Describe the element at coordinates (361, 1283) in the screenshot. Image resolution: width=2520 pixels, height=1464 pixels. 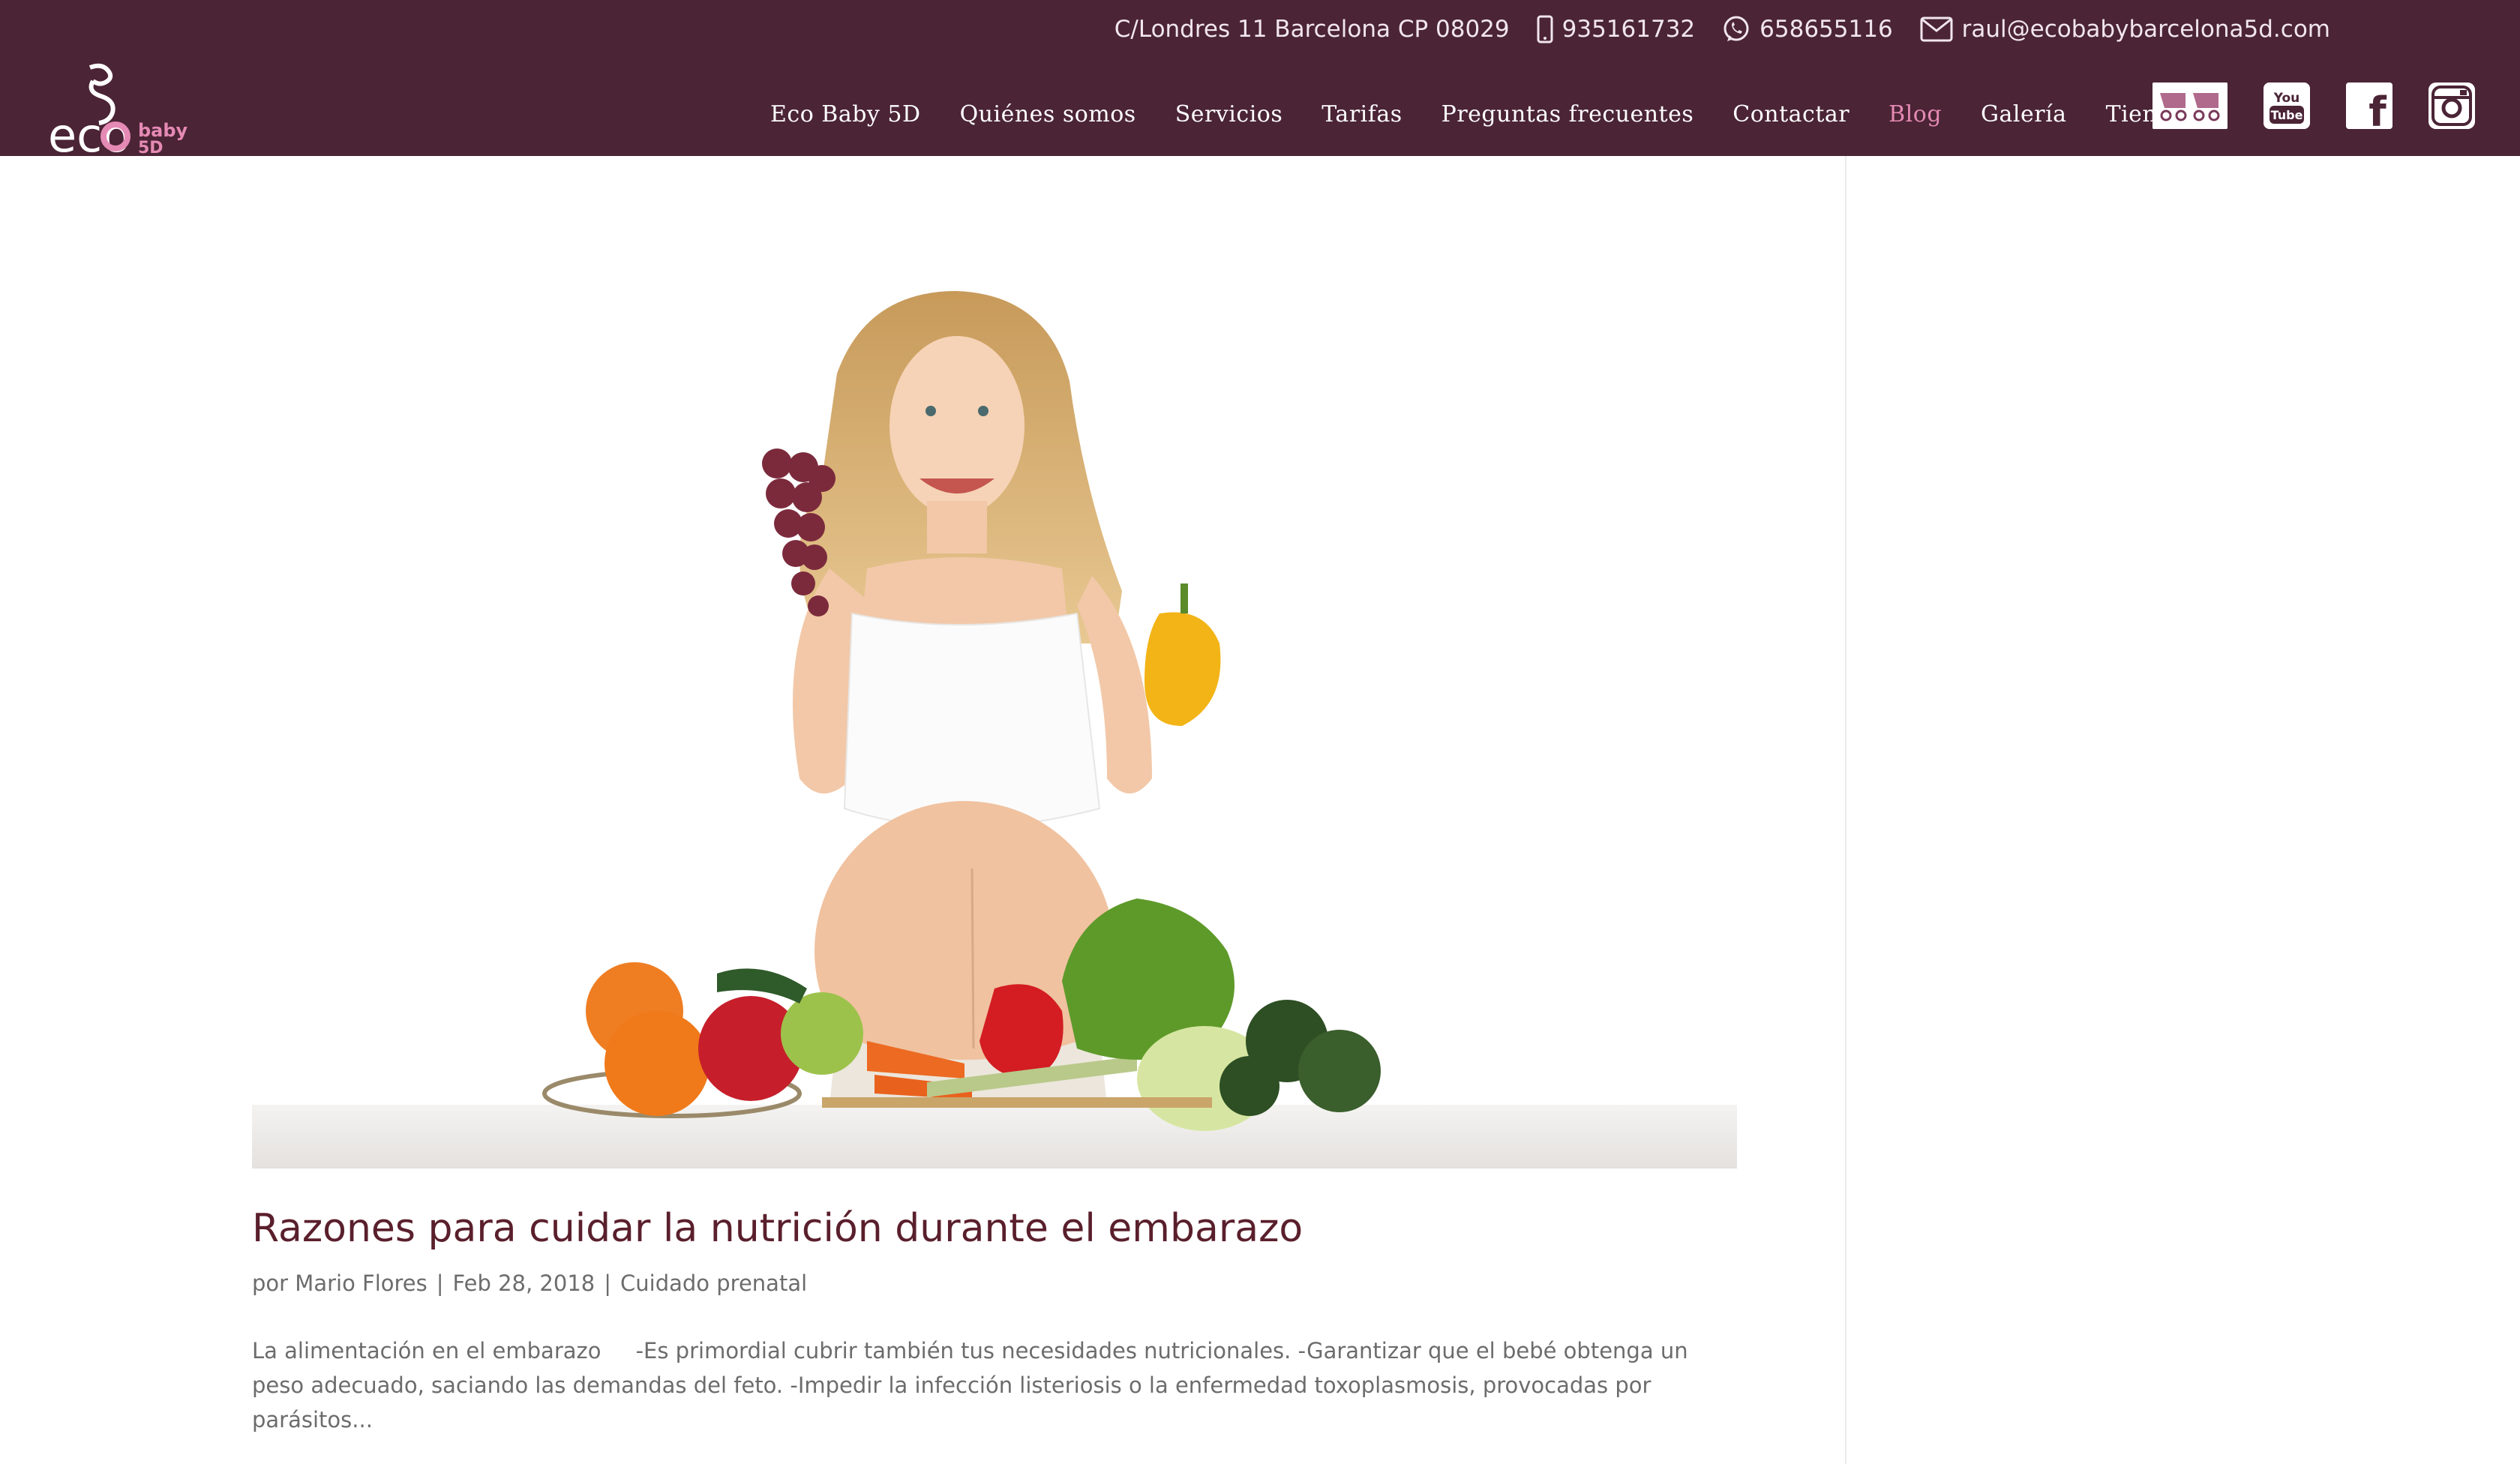
I see `author-link: Mario Flores` at that location.